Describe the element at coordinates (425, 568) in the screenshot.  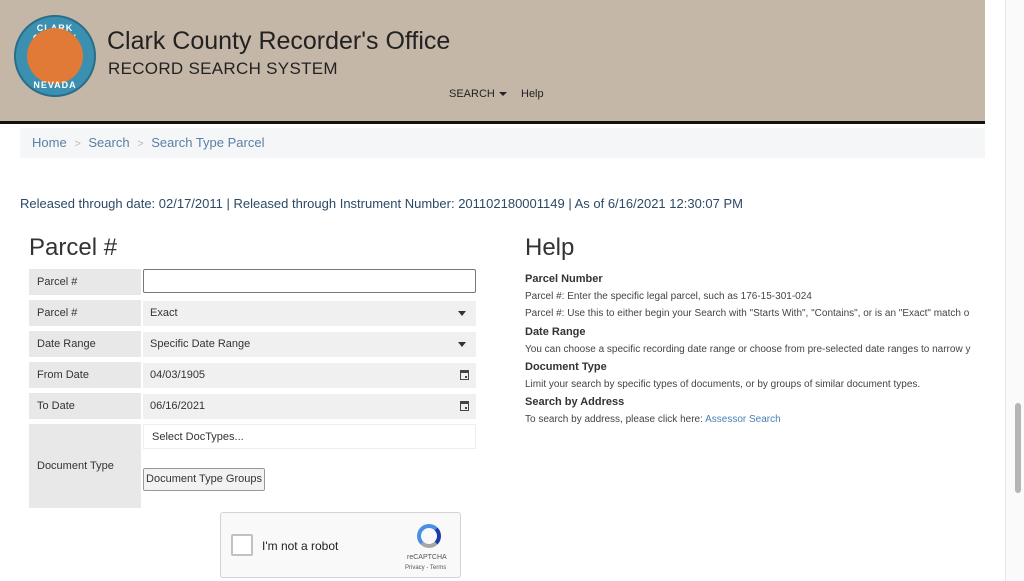
I see `recaptcha-terms-link: Privacy - Terms` at that location.